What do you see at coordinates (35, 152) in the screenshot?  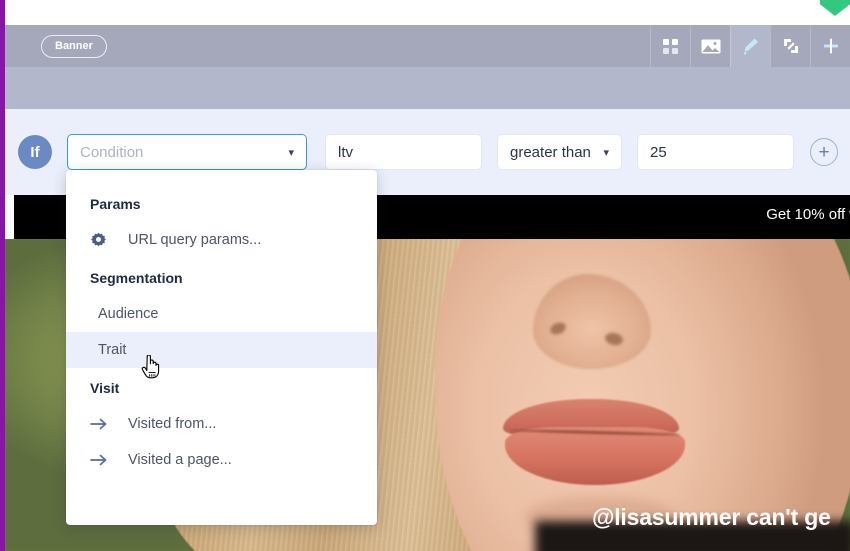 I see `if-badge: If` at bounding box center [35, 152].